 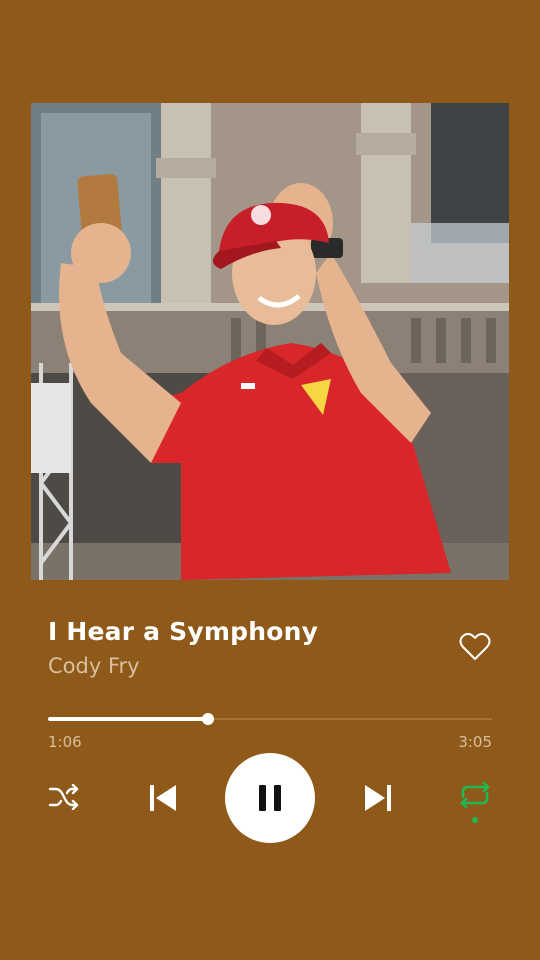 I want to click on pause-icon, so click(x=270, y=798).